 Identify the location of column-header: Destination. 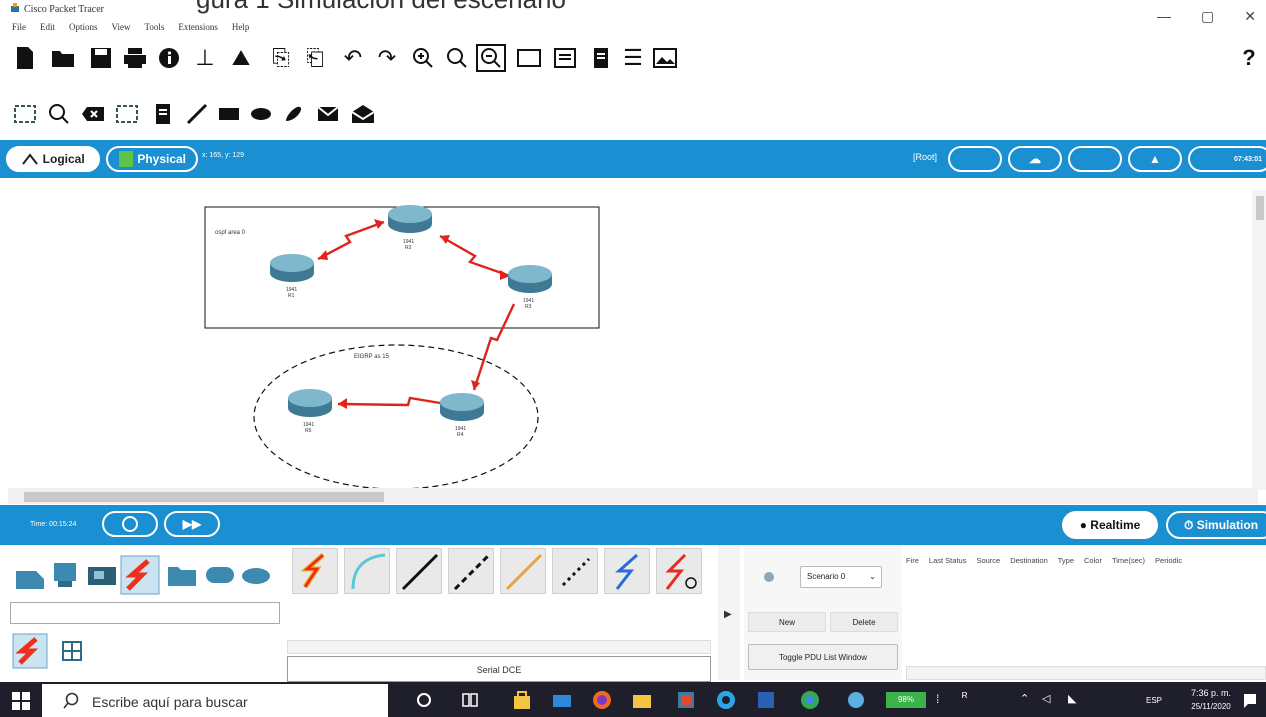
(1029, 560).